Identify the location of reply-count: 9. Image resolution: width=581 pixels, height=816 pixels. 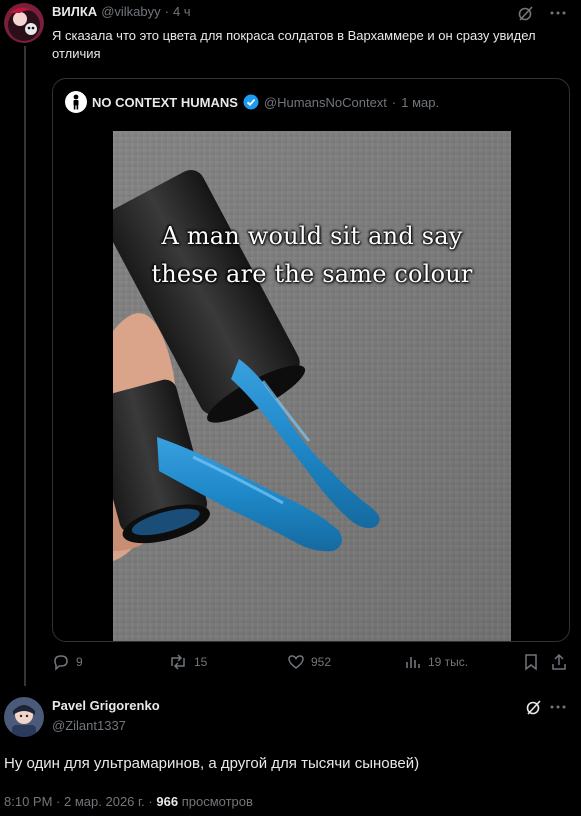
(79, 662).